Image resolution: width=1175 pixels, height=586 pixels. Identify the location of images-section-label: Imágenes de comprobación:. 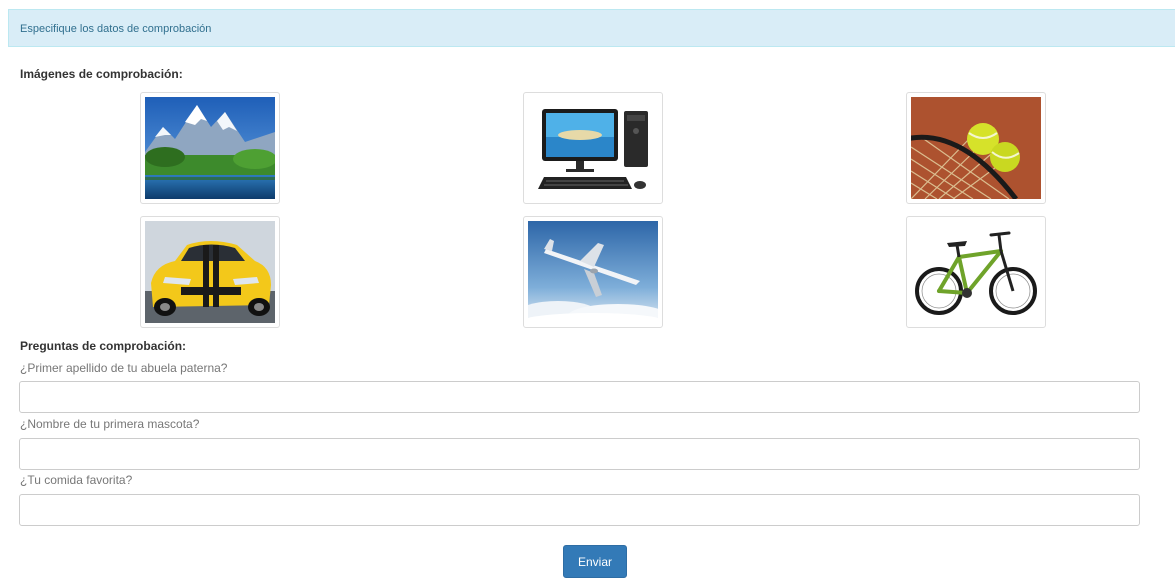
(101, 74).